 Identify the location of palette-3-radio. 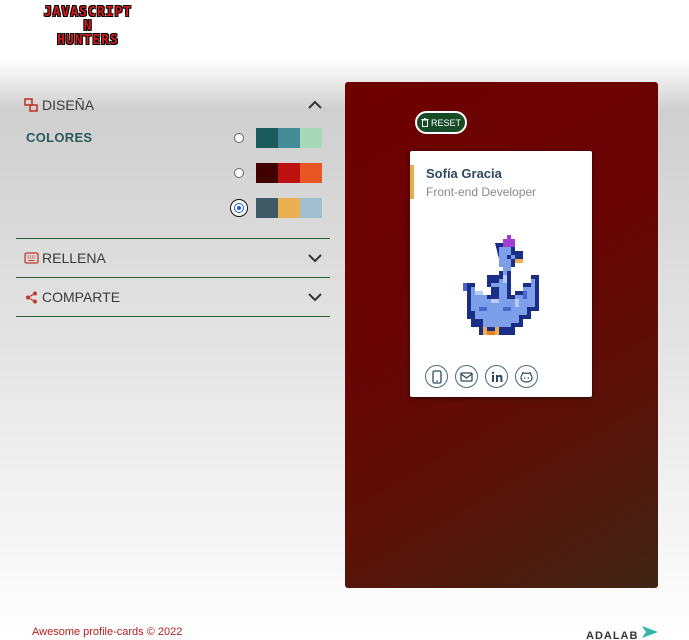
(239, 208).